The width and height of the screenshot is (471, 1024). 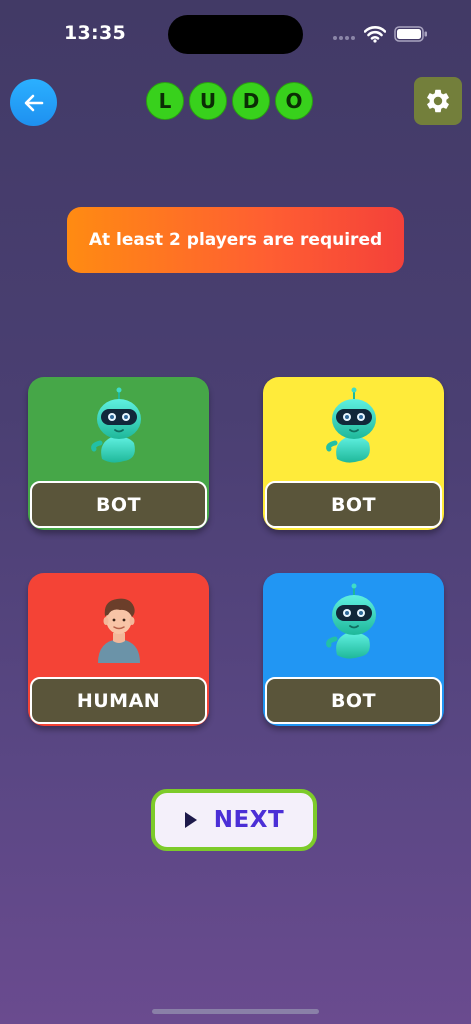 I want to click on player-card-red: HUMAN, so click(x=118, y=649).